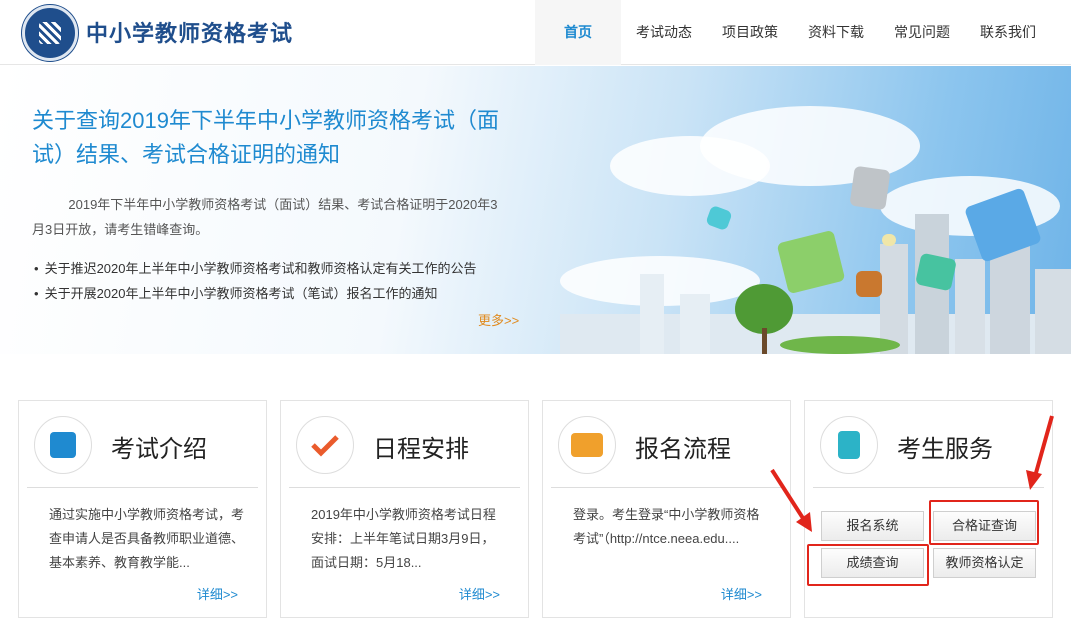  Describe the element at coordinates (750, 32) in the screenshot. I see `nav-policy: 项目政策` at that location.